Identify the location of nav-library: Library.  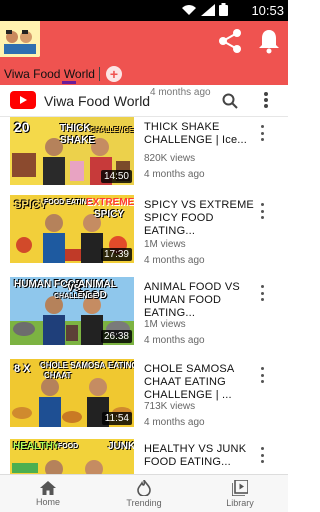
(240, 493).